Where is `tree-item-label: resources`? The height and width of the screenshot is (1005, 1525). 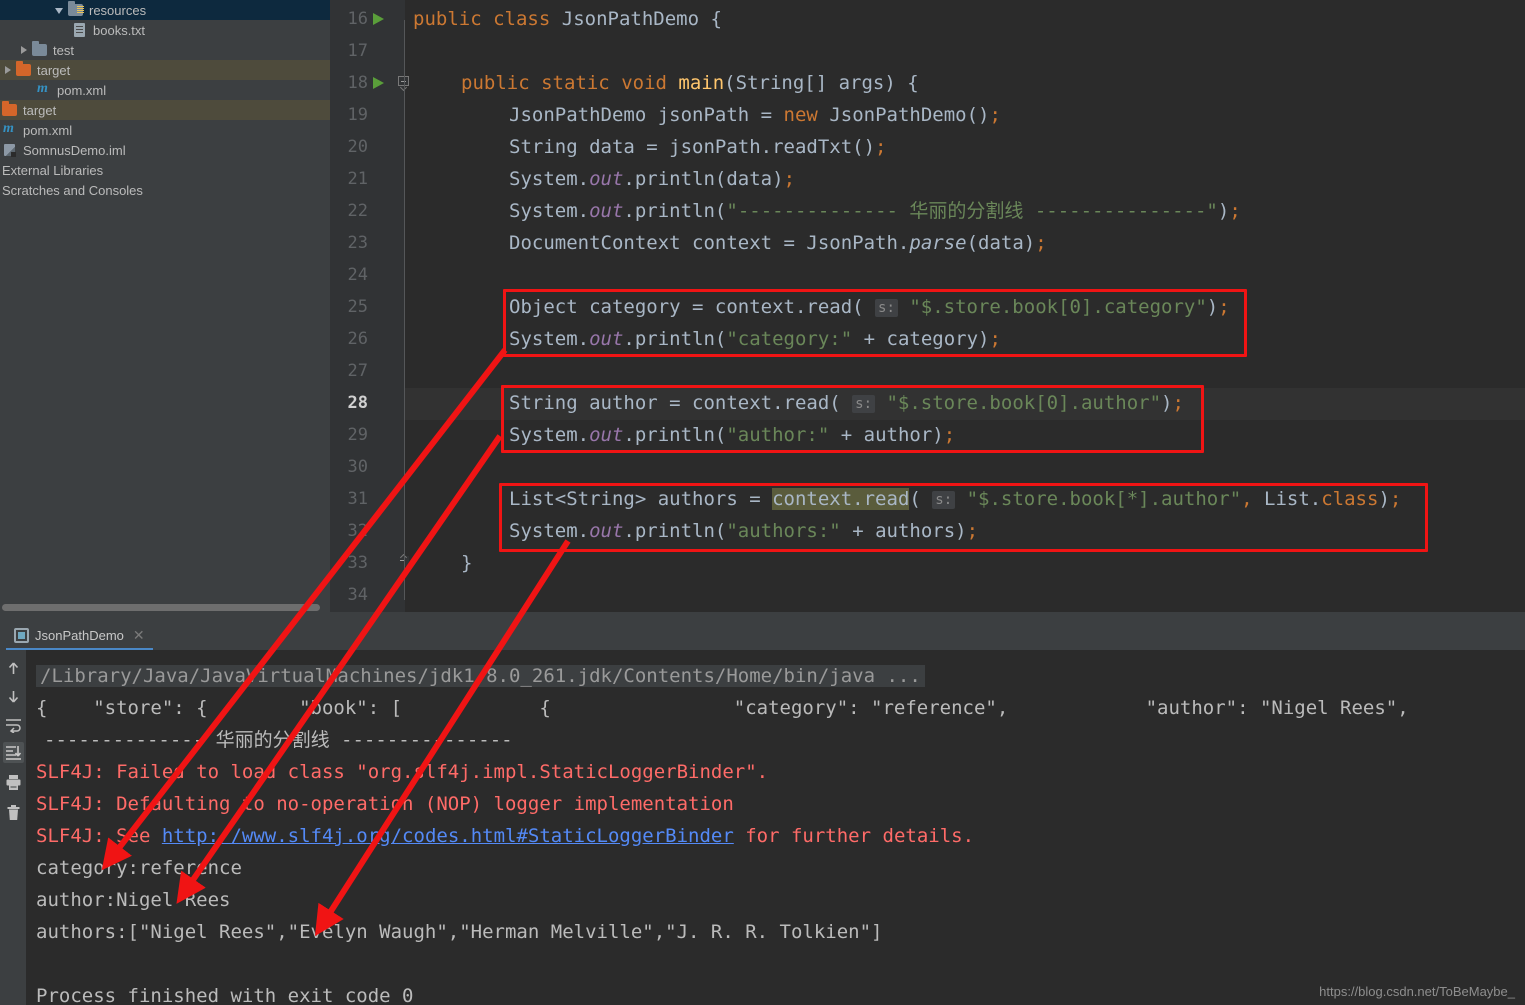
tree-item-label: resources is located at coordinates (118, 10).